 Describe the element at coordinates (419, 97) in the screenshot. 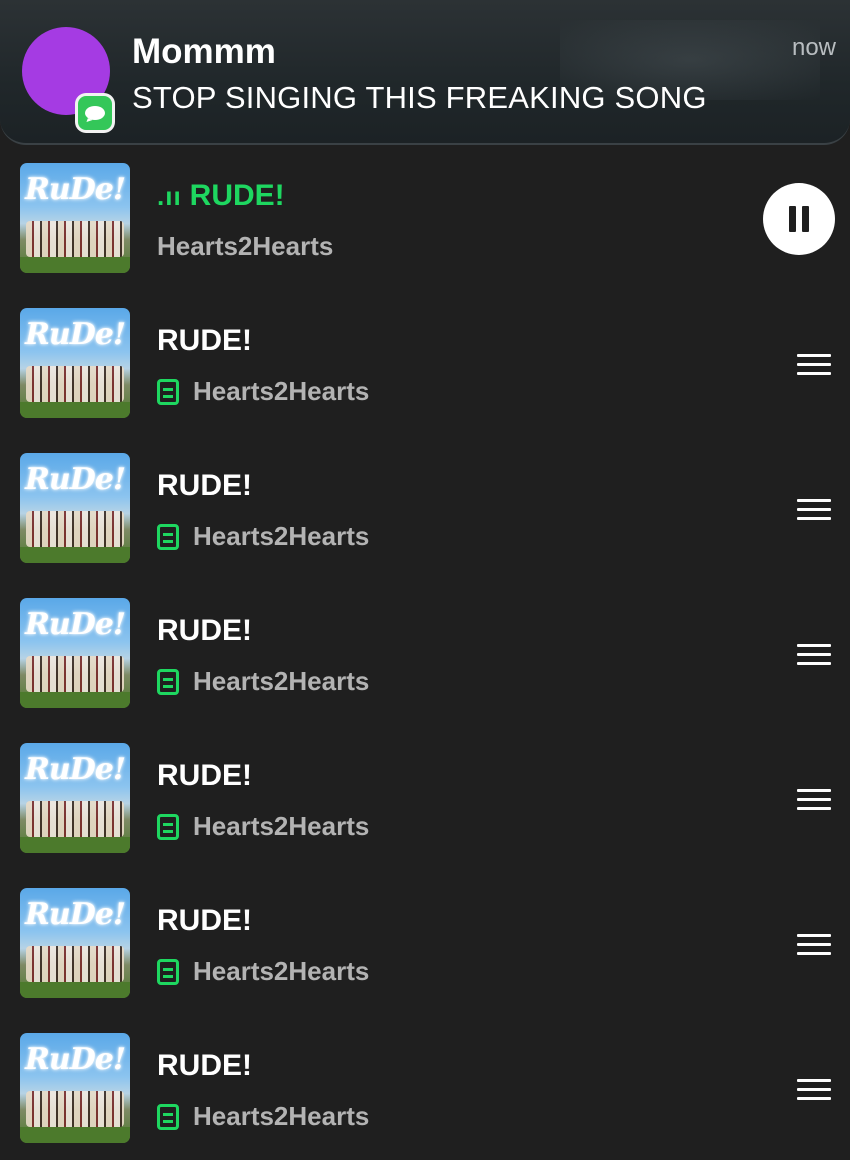

I see `notification-message: STOP SINGING THIS FREAKING SONG` at that location.